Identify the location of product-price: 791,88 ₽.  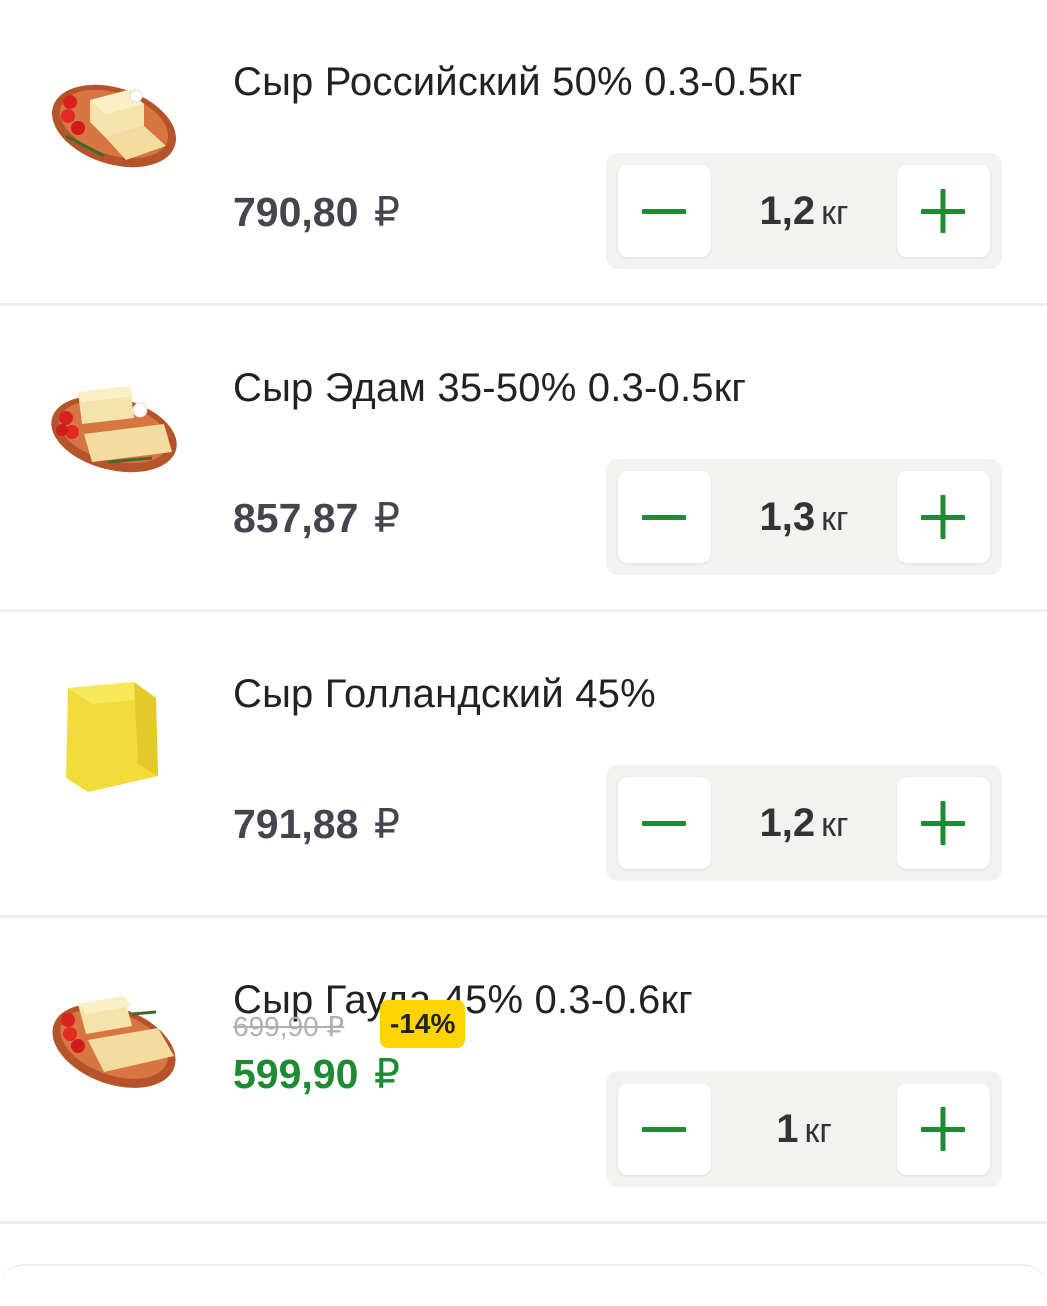
(316, 824).